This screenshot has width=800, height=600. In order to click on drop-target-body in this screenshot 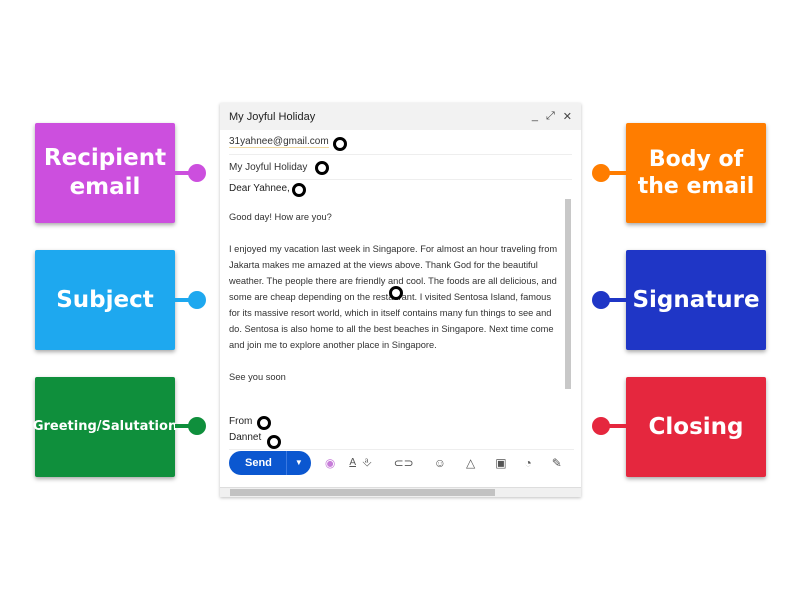, I will do `click(396, 293)`.